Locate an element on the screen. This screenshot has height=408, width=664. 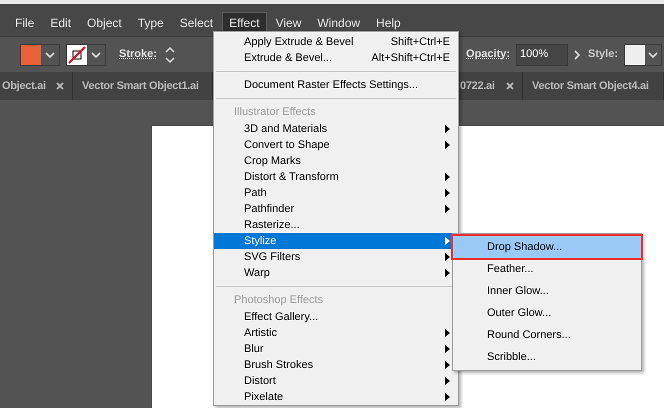
menu-section-header: Photoshop Effects is located at coordinates (278, 300).